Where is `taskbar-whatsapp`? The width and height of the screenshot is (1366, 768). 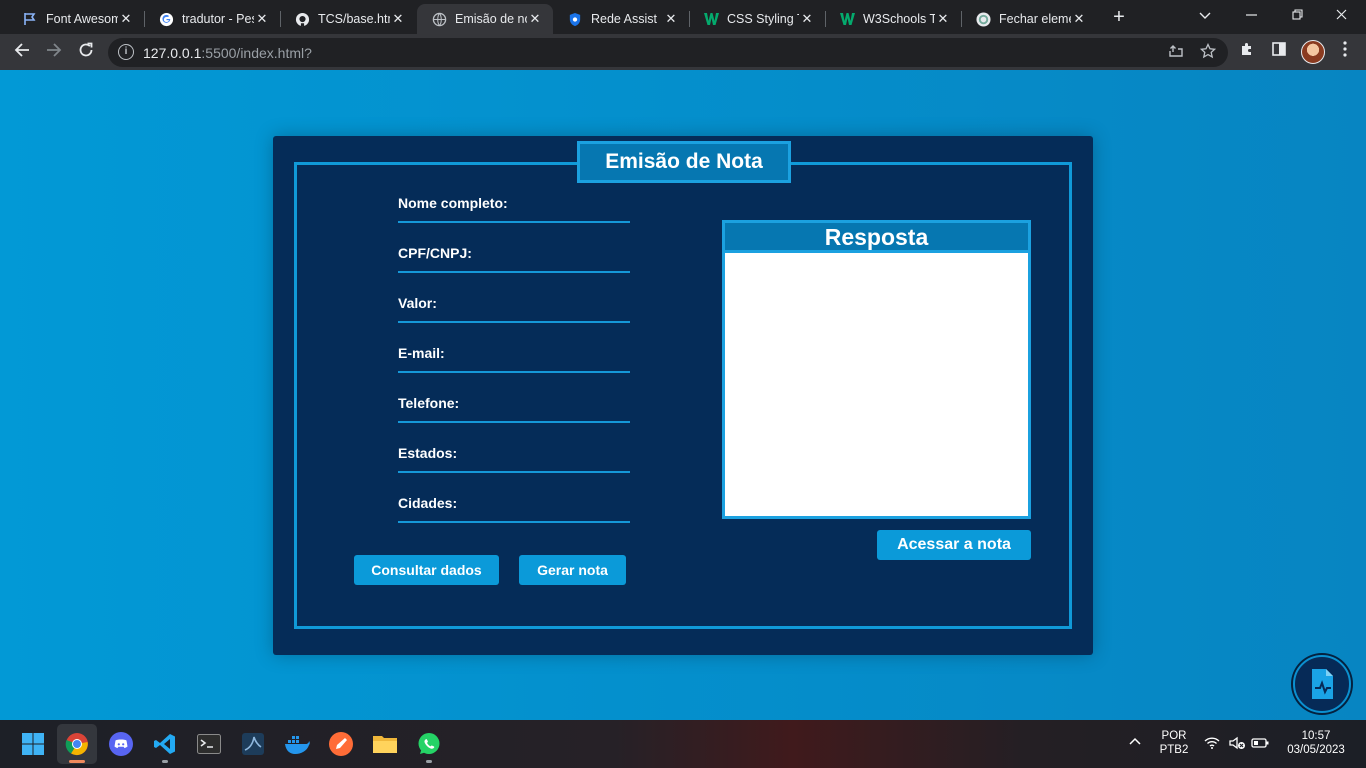 taskbar-whatsapp is located at coordinates (429, 744).